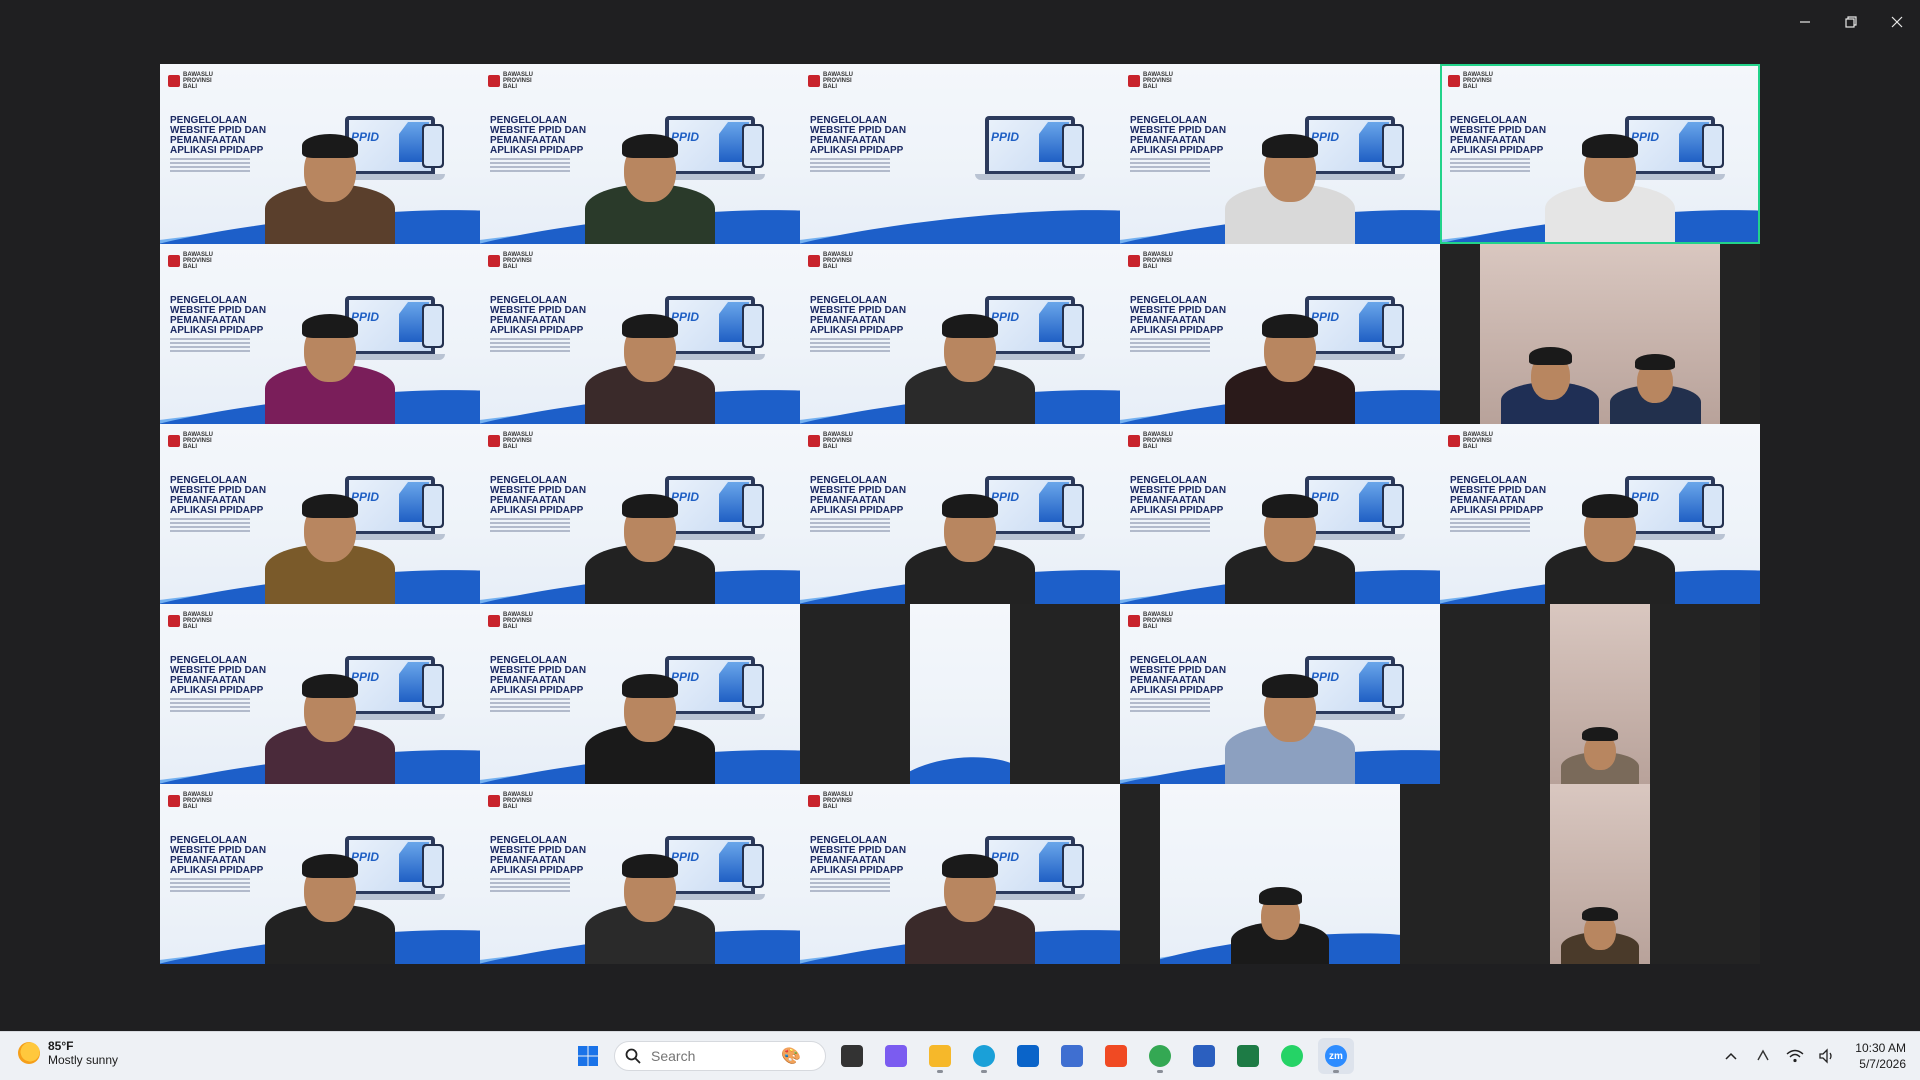 The height and width of the screenshot is (1080, 1920). I want to click on task-view-taskbar-button, so click(852, 1056).